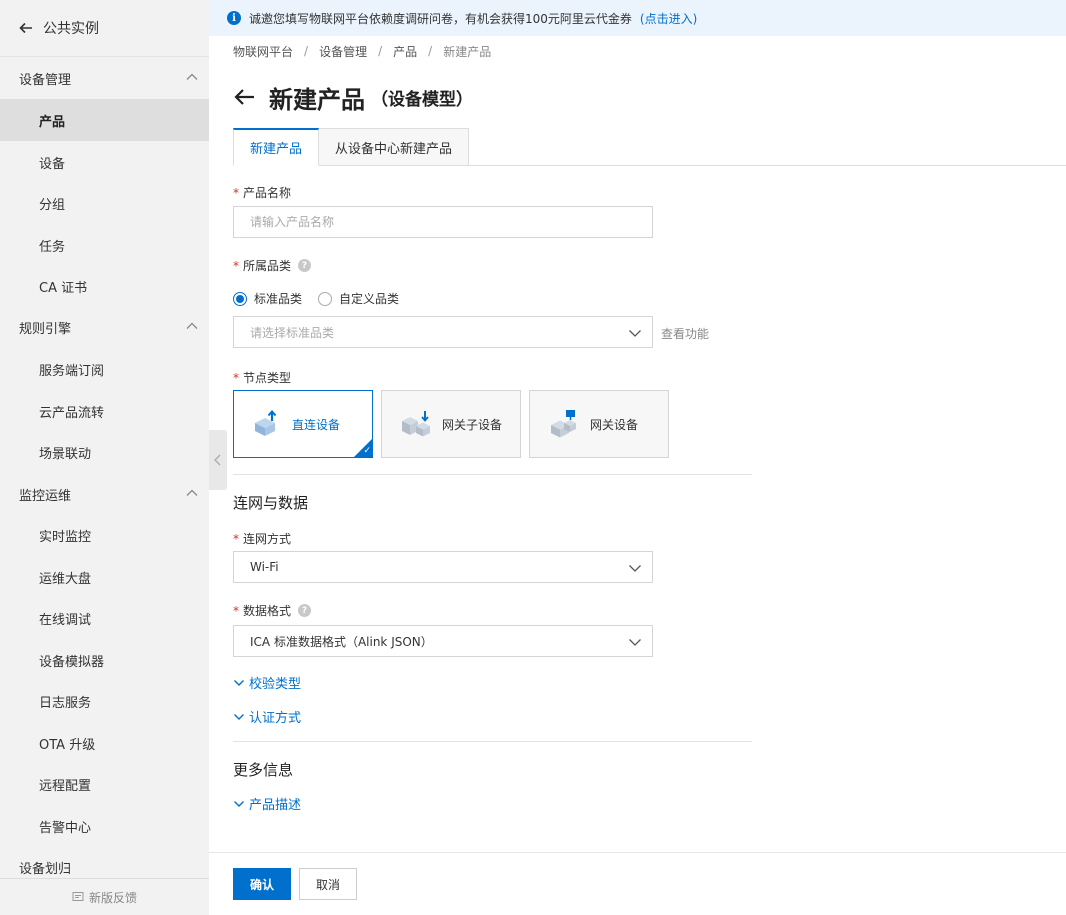 This screenshot has height=915, width=1066. I want to click on sidebar-item-online-debug: 在线调试, so click(104, 618).